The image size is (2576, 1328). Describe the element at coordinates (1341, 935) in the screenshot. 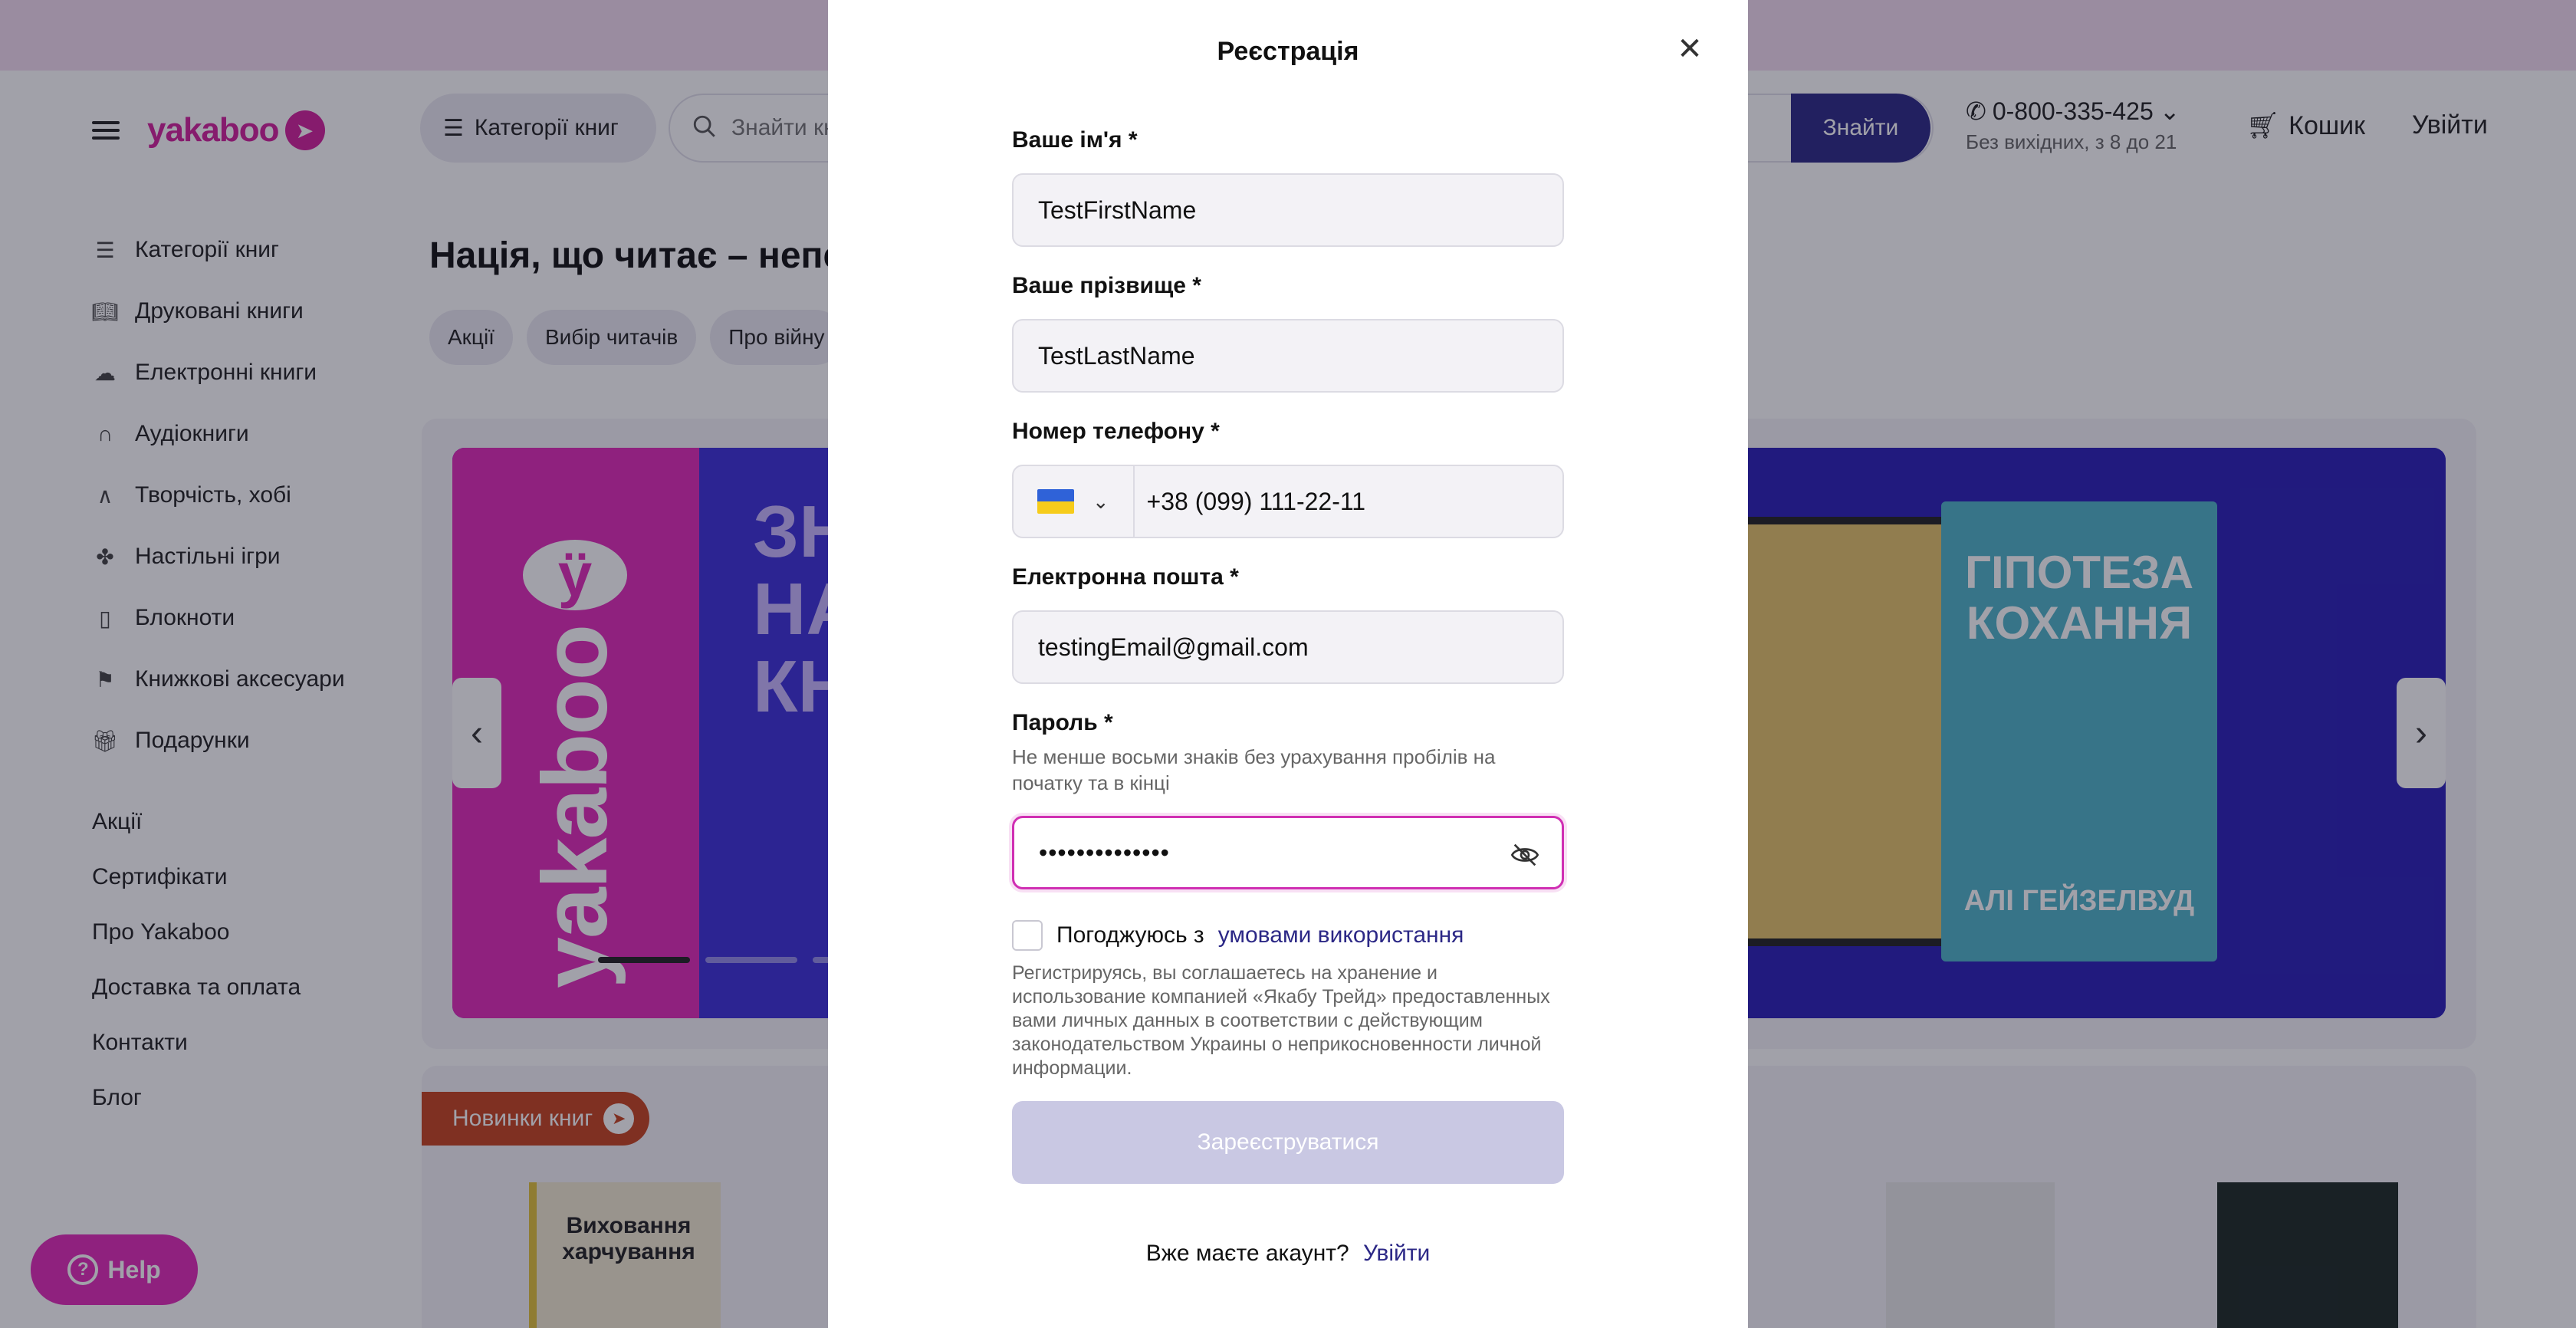

I see `terms-link: умовами використання` at that location.